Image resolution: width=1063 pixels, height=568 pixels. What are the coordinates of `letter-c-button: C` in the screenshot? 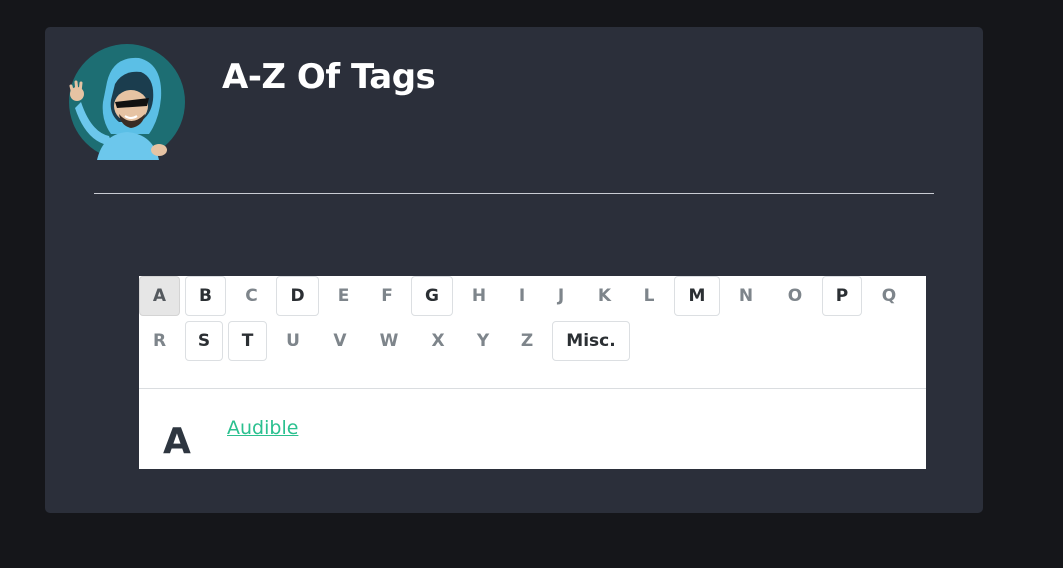 It's located at (251, 296).